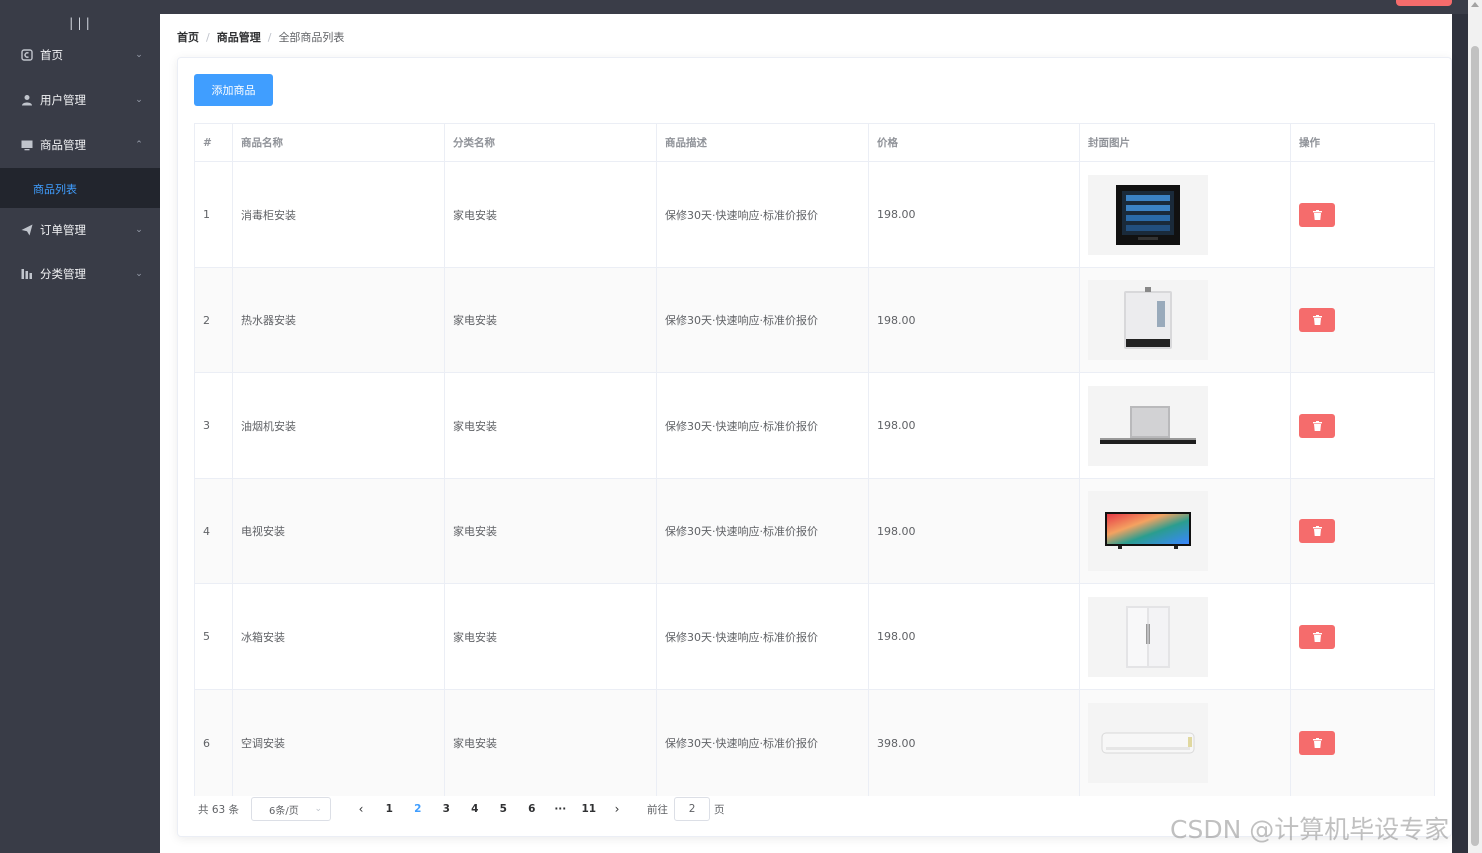 This screenshot has width=1482, height=853. What do you see at coordinates (80, 188) in the screenshot?
I see `submenu-goods: 商品列表` at bounding box center [80, 188].